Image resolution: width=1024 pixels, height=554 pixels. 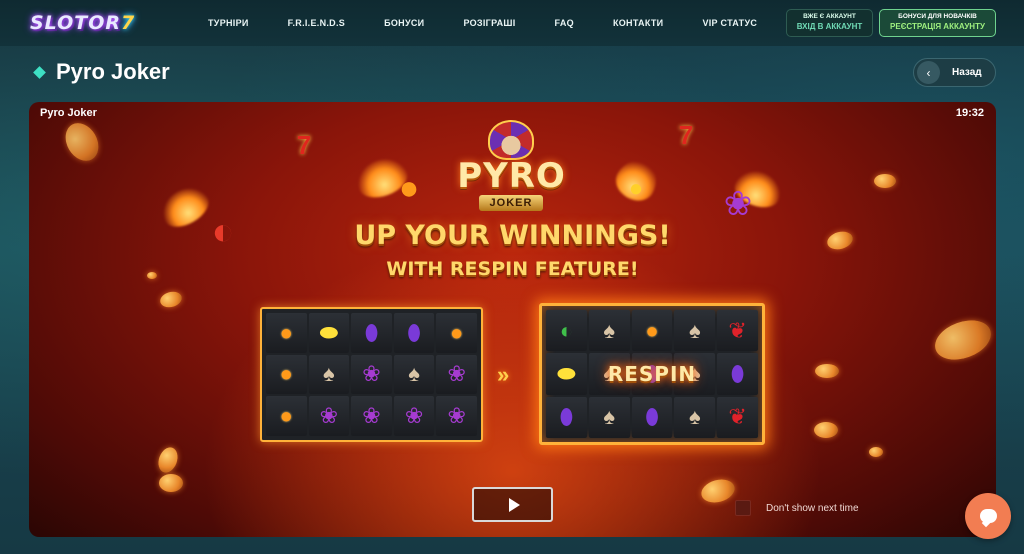 I want to click on nav-vip-status: VIP СТАТУС, so click(x=729, y=23).